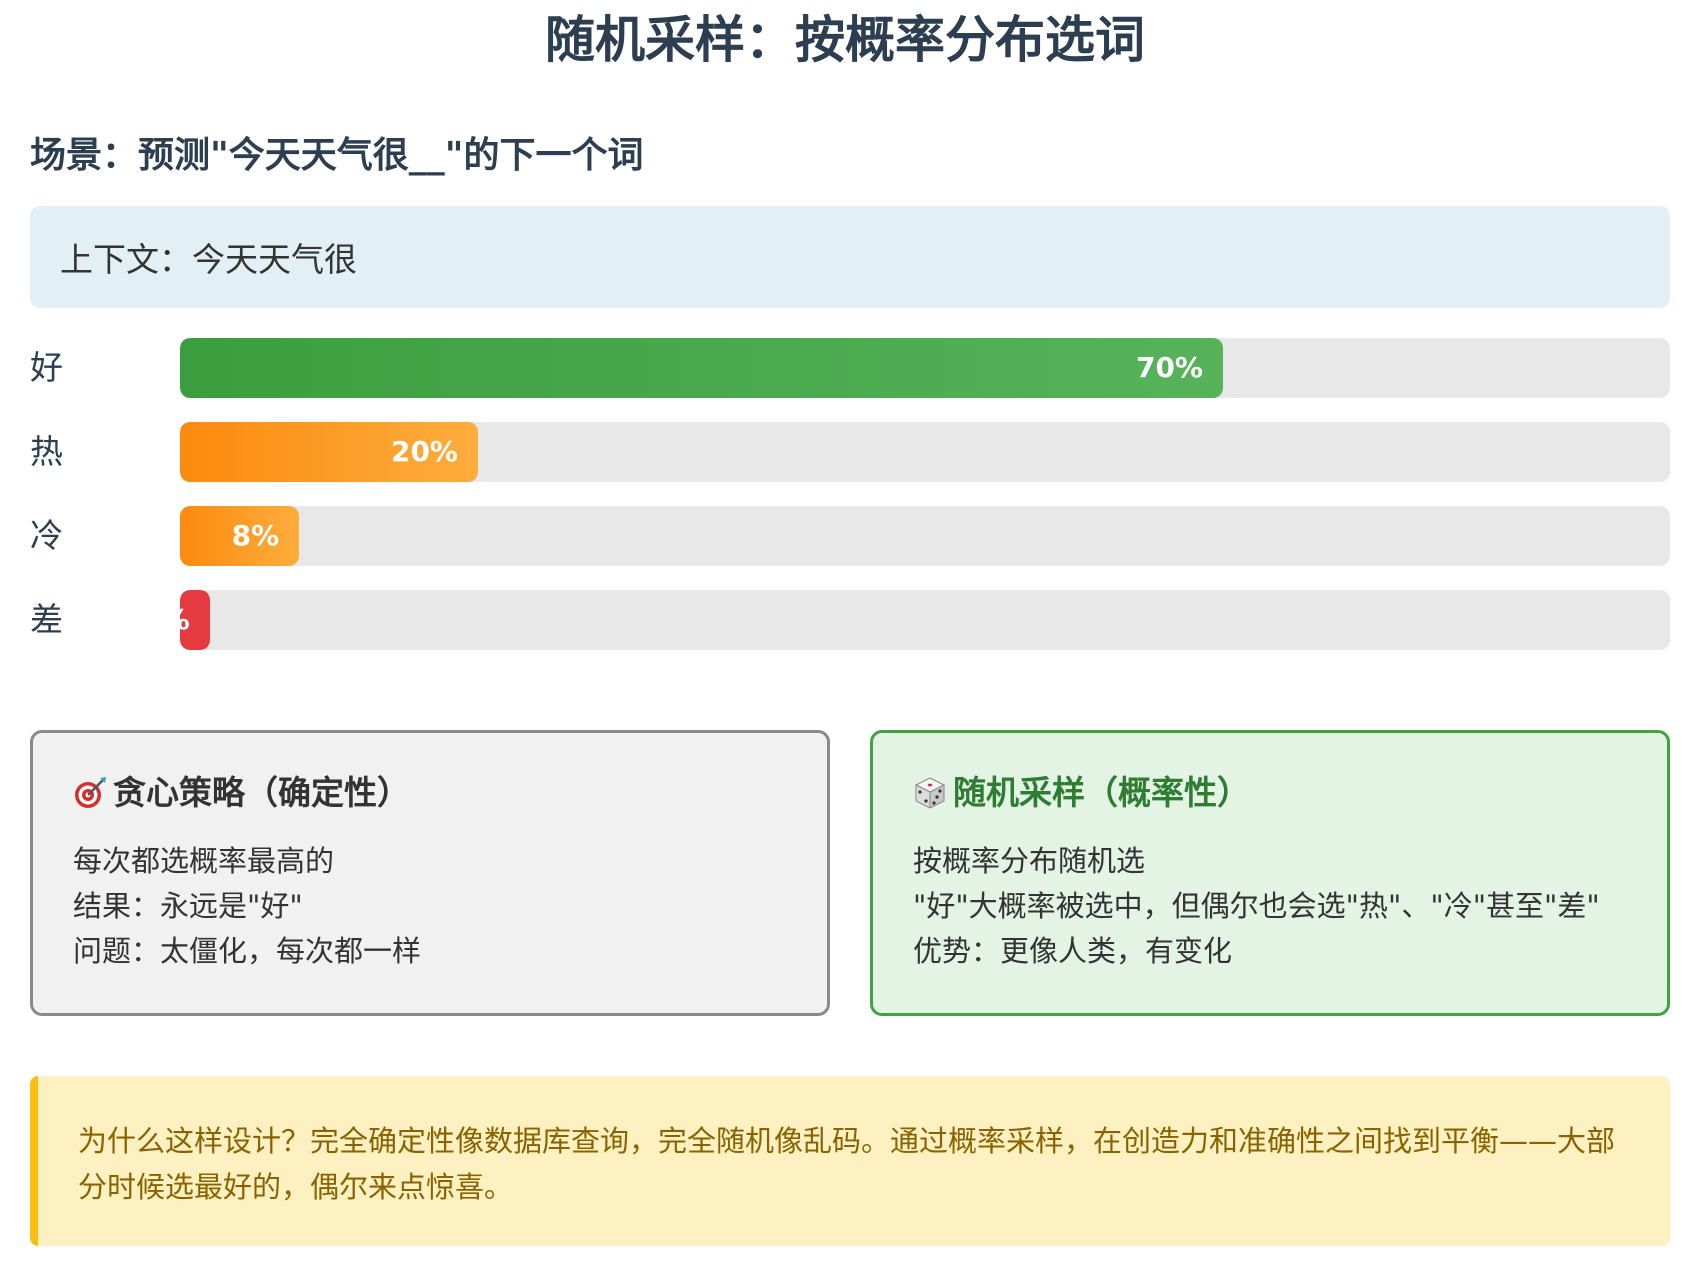 The width and height of the screenshot is (1690, 1270). What do you see at coordinates (850, 257) in the screenshot?
I see `context-box: 上下文：今天天气很` at bounding box center [850, 257].